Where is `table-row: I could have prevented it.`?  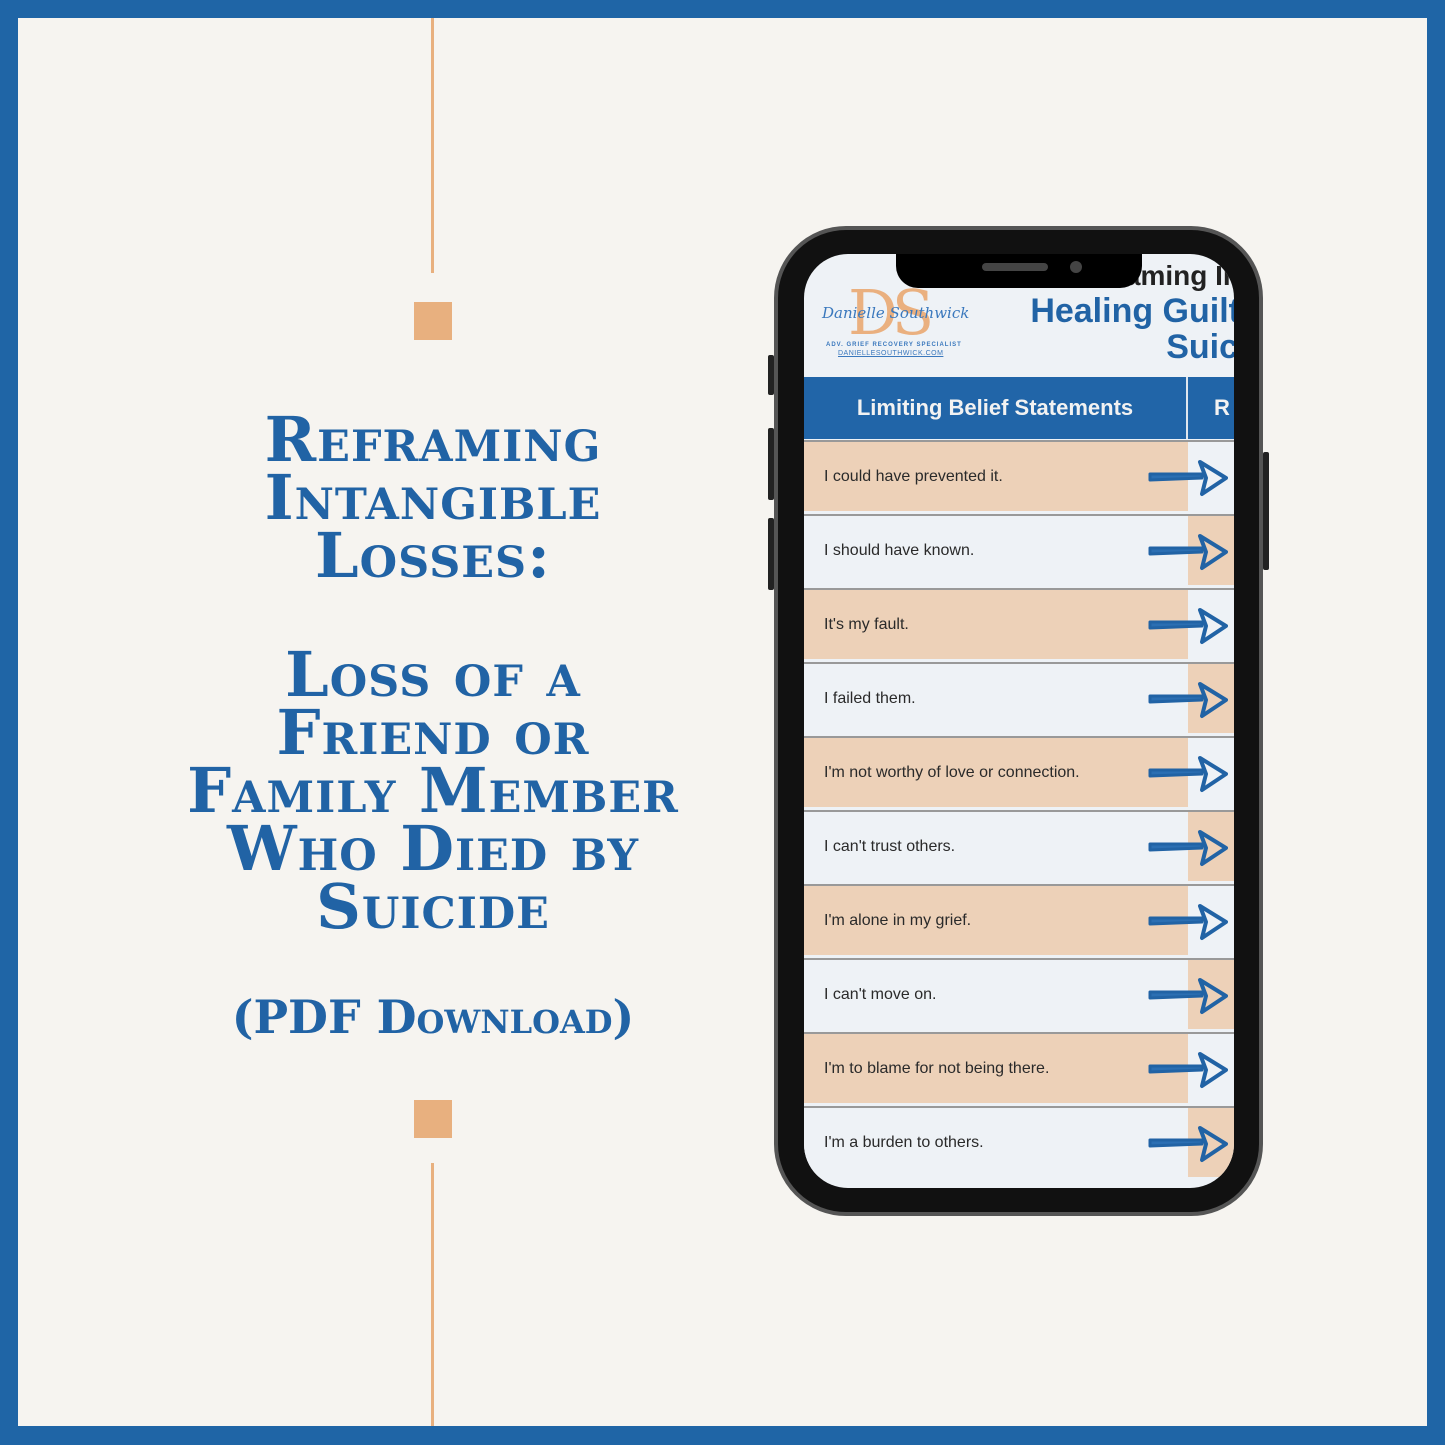 table-row: I could have prevented it. is located at coordinates (1019, 475).